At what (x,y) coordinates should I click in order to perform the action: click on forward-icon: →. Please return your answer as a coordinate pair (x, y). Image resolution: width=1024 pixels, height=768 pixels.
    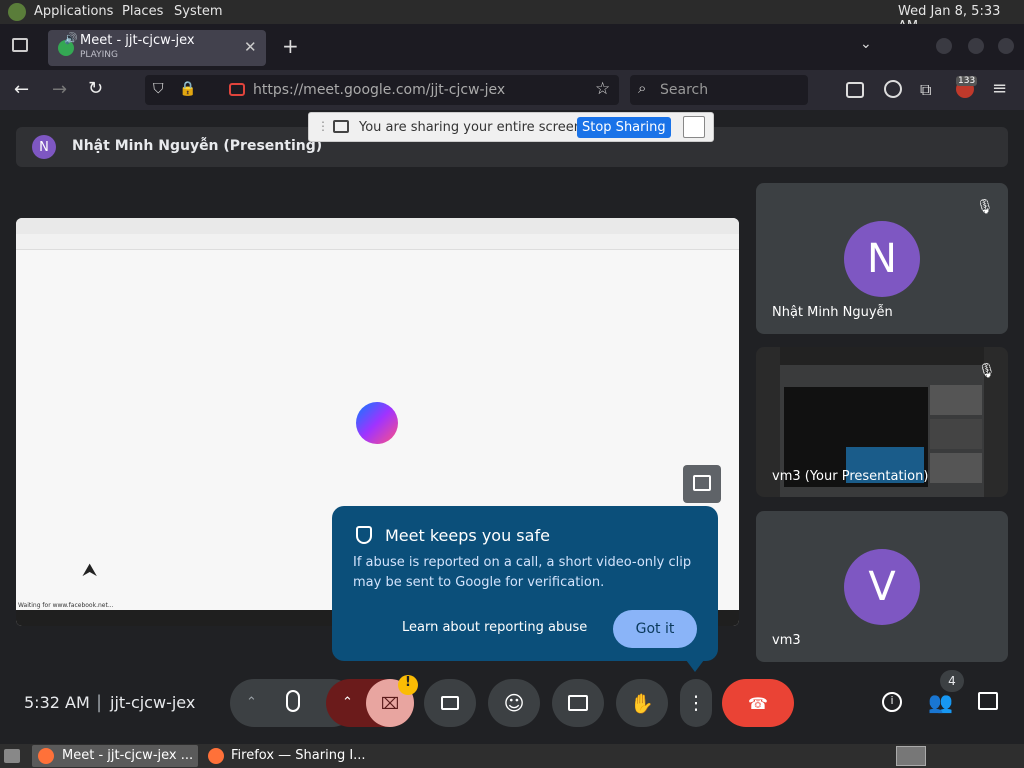
    Looking at the image, I should click on (59, 89).